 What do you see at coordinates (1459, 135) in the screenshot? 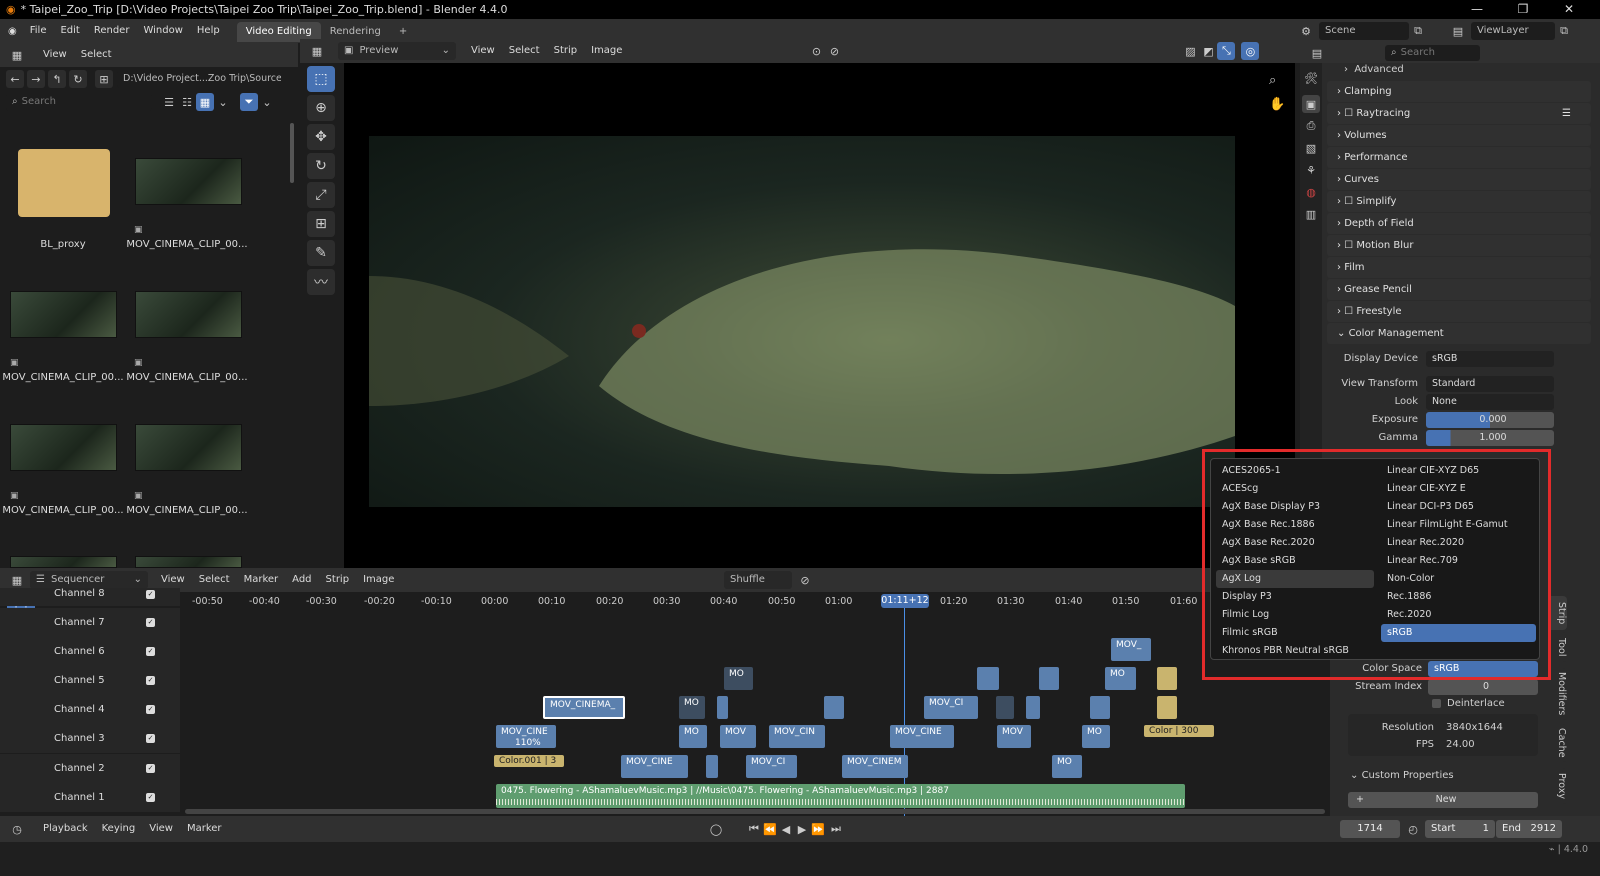
I see `panel-volumes: › Volumes` at bounding box center [1459, 135].